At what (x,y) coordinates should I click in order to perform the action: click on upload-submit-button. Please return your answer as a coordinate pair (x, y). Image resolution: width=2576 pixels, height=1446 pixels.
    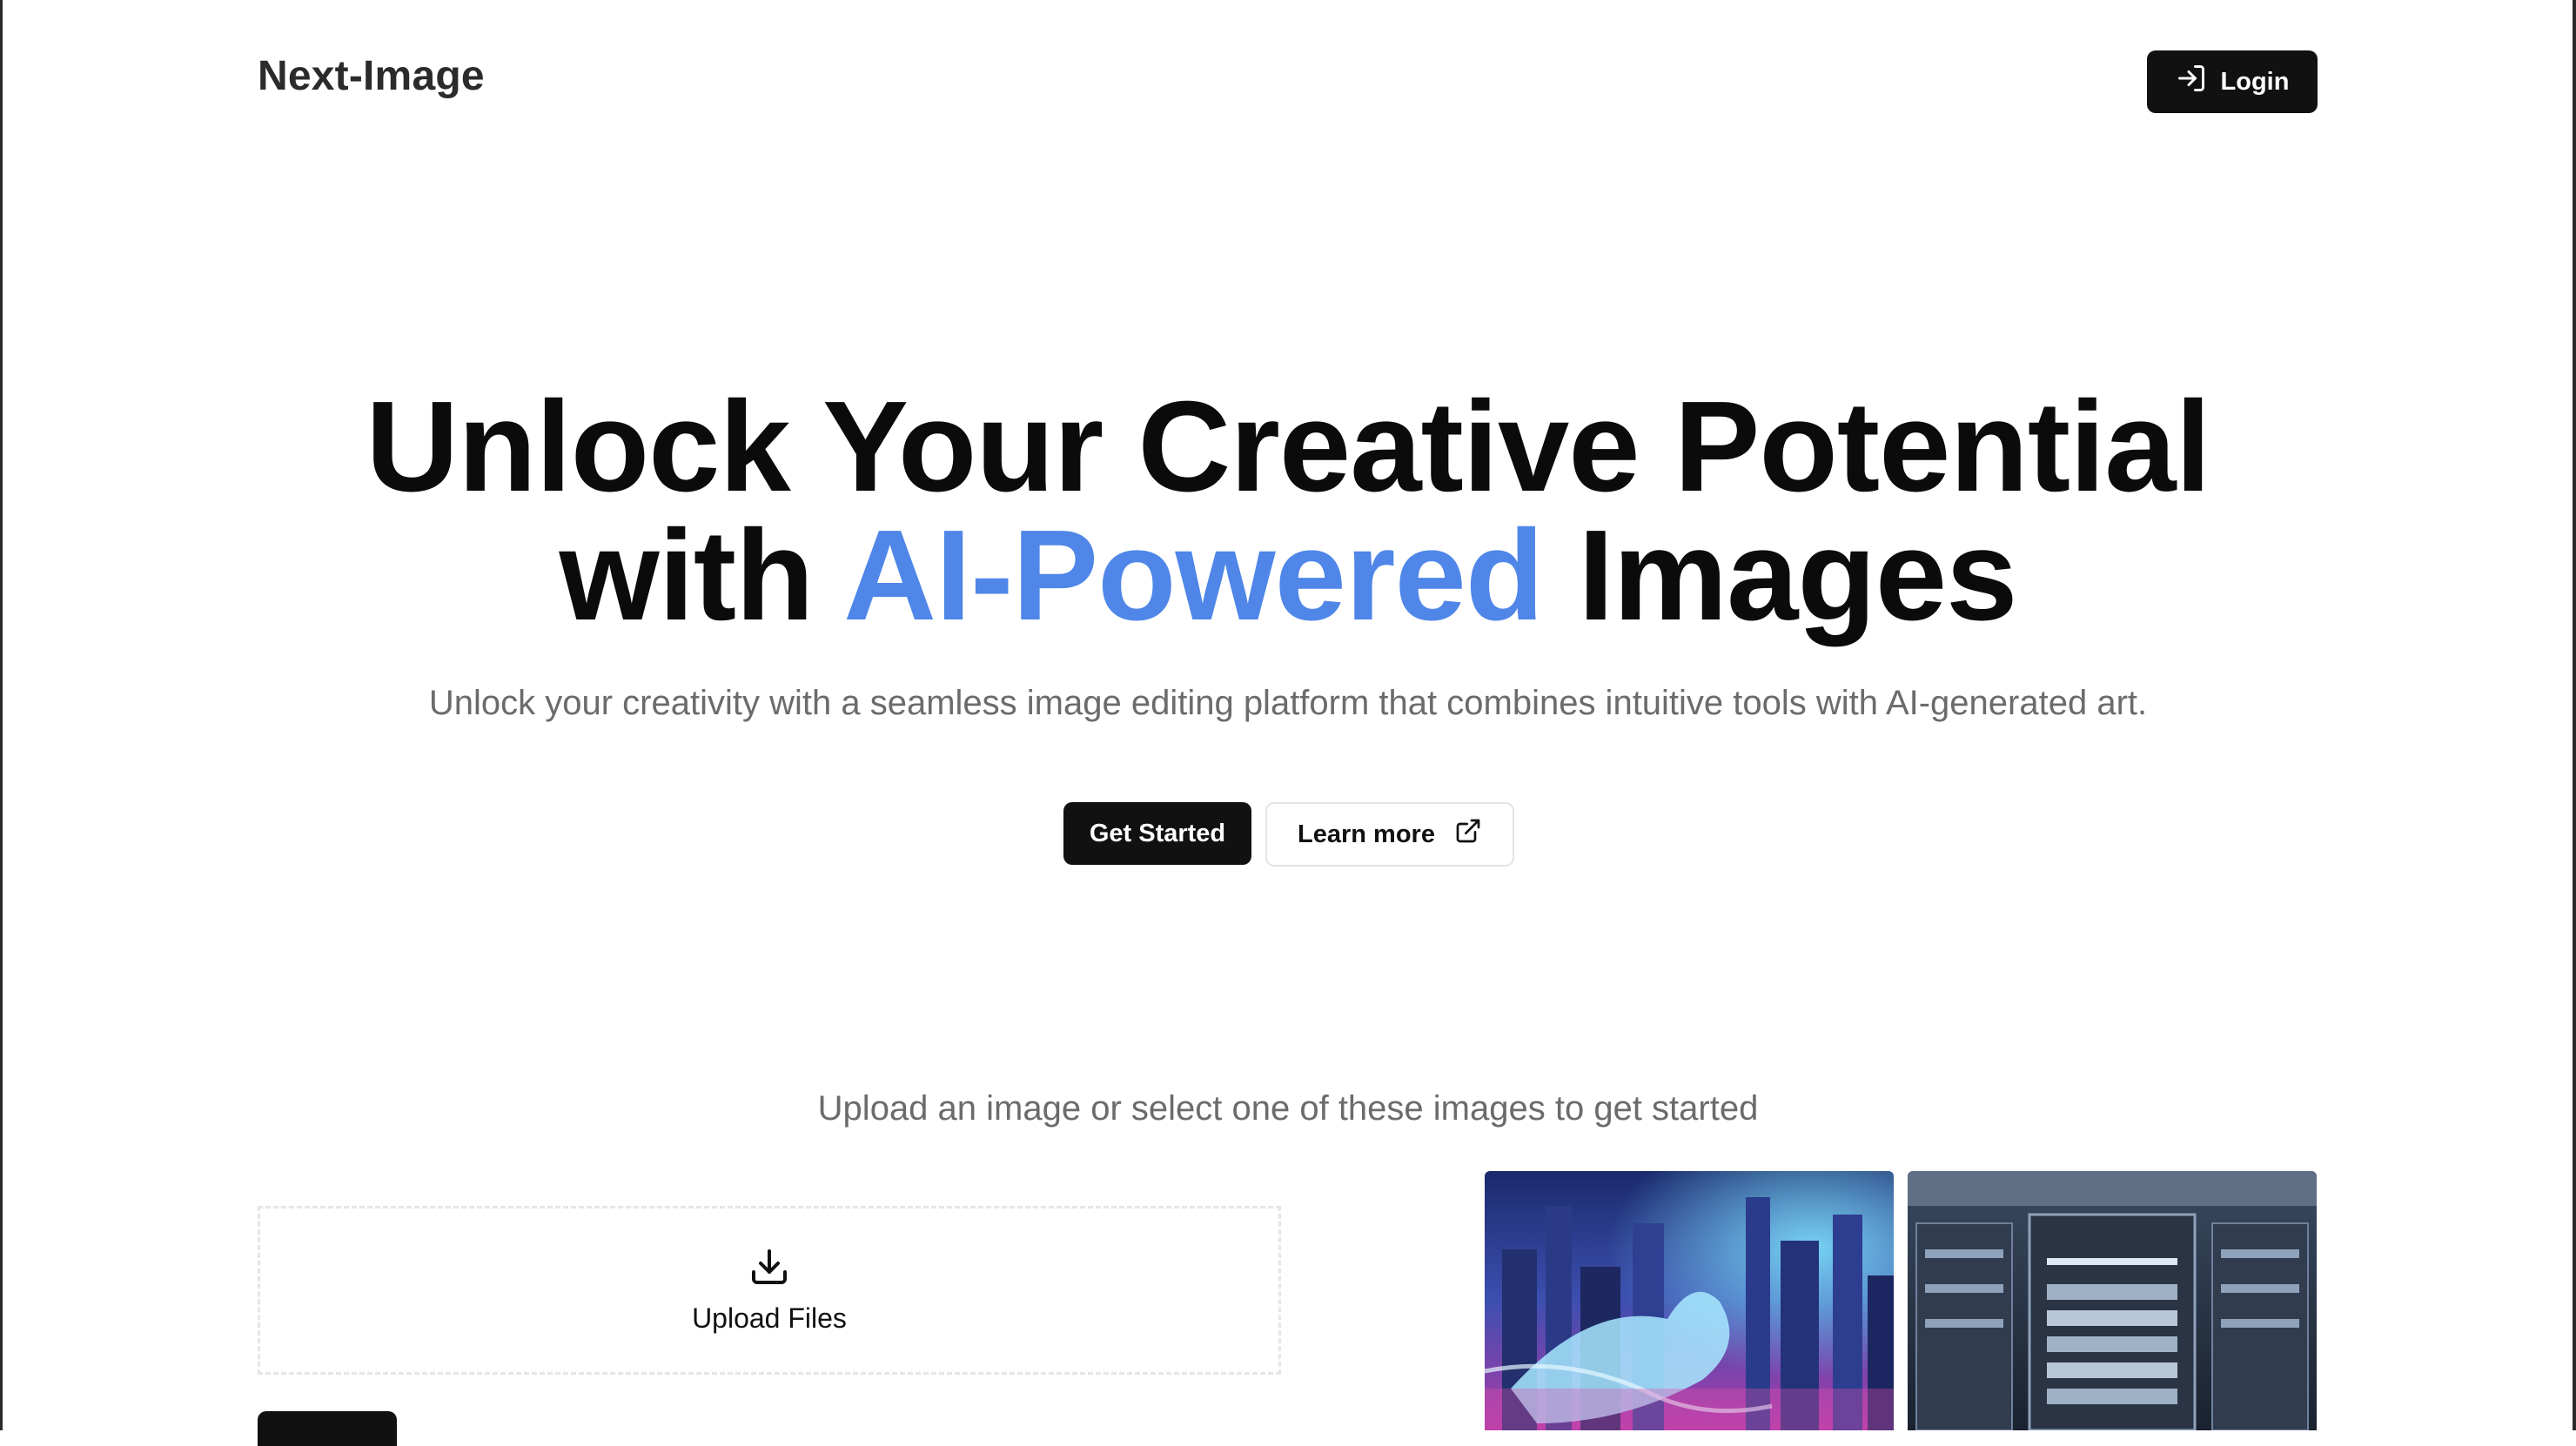
    Looking at the image, I should click on (327, 1428).